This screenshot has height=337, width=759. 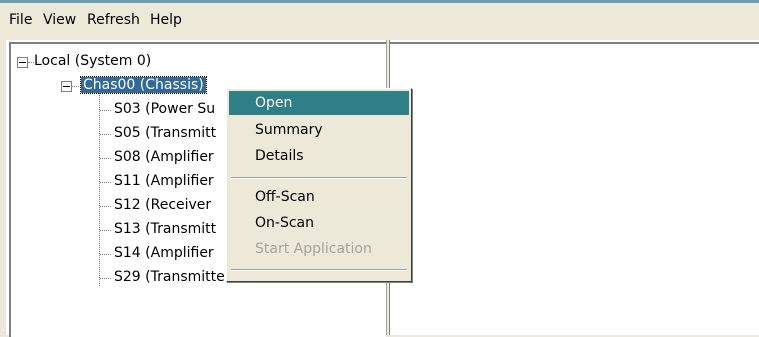 What do you see at coordinates (319, 130) in the screenshot?
I see `menu-item-summary: Summary` at bounding box center [319, 130].